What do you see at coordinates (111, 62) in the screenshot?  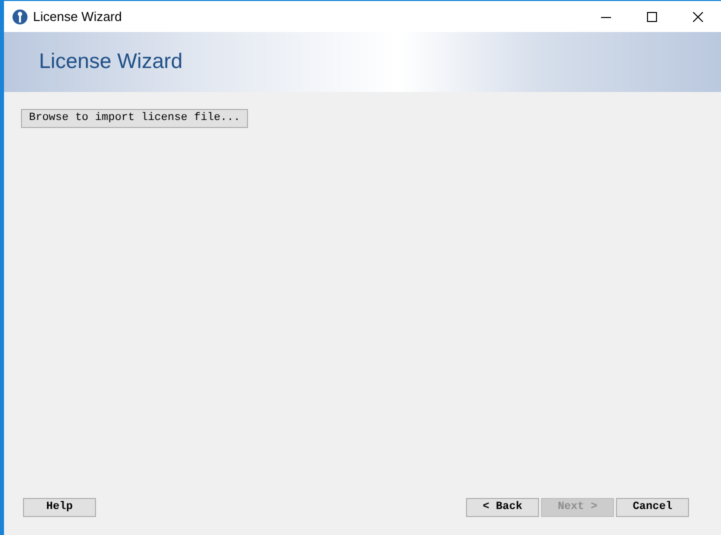 I see `header-title: License Wizard` at bounding box center [111, 62].